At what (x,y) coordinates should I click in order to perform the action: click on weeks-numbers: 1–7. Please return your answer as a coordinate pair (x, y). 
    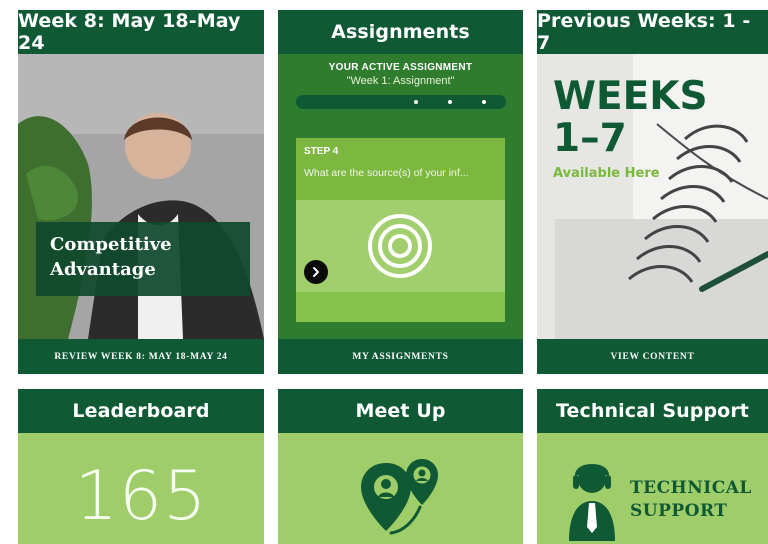
    Looking at the image, I should click on (590, 138).